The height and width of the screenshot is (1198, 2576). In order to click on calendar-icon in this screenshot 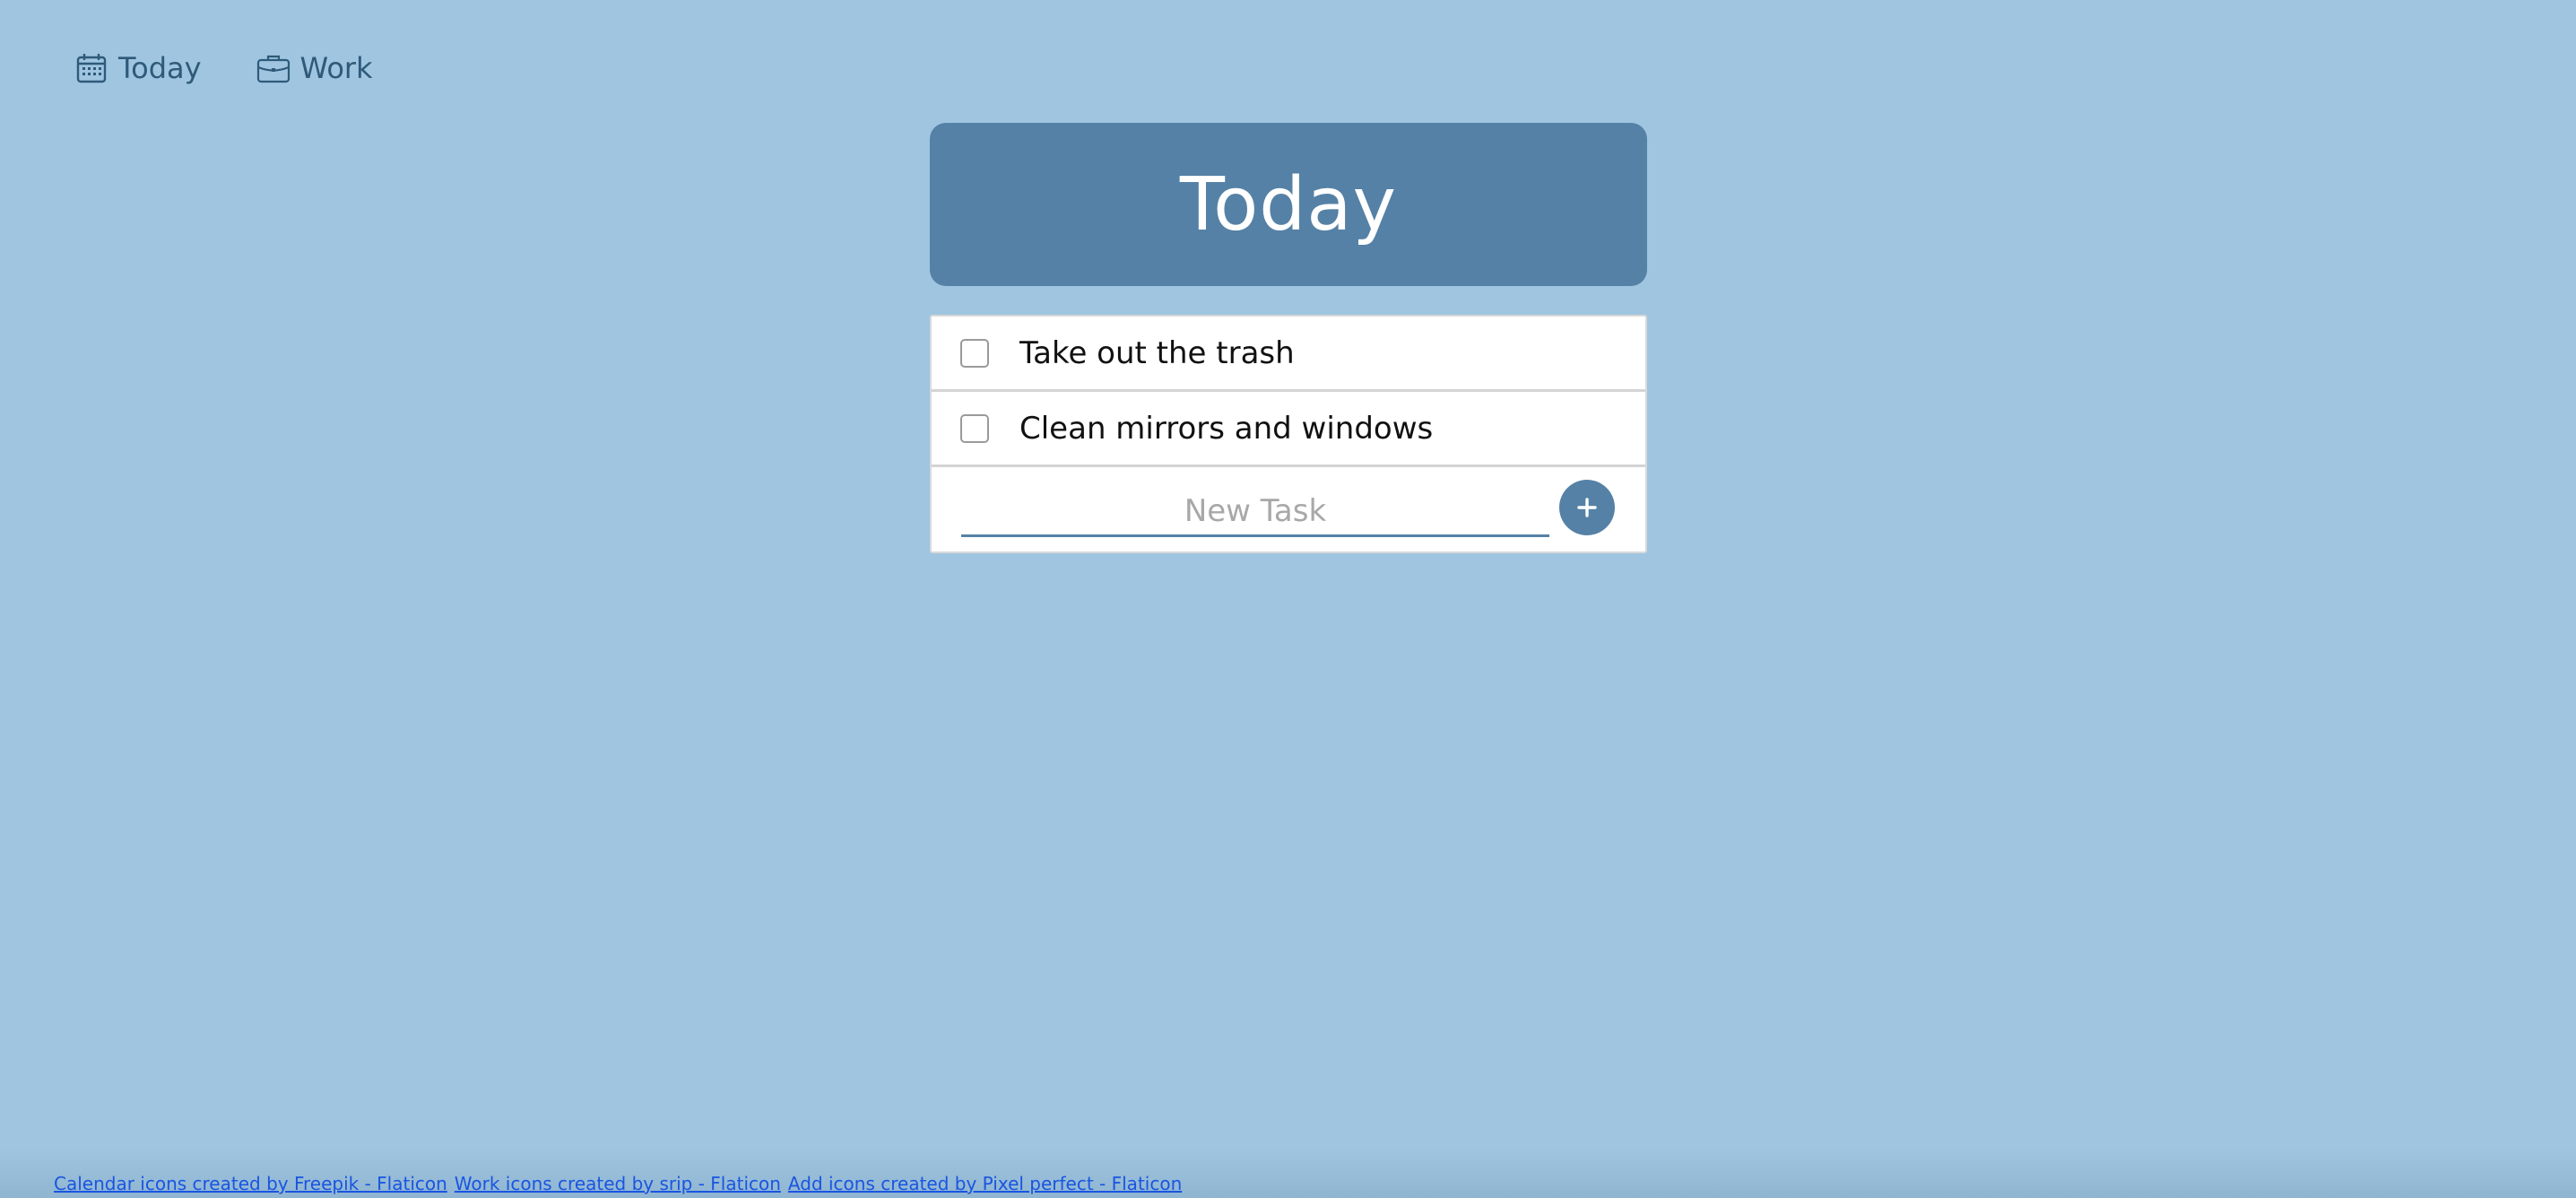, I will do `click(91, 68)`.